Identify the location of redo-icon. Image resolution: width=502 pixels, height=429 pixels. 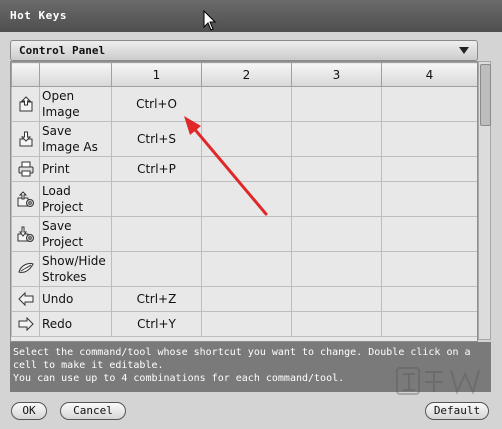
(26, 324).